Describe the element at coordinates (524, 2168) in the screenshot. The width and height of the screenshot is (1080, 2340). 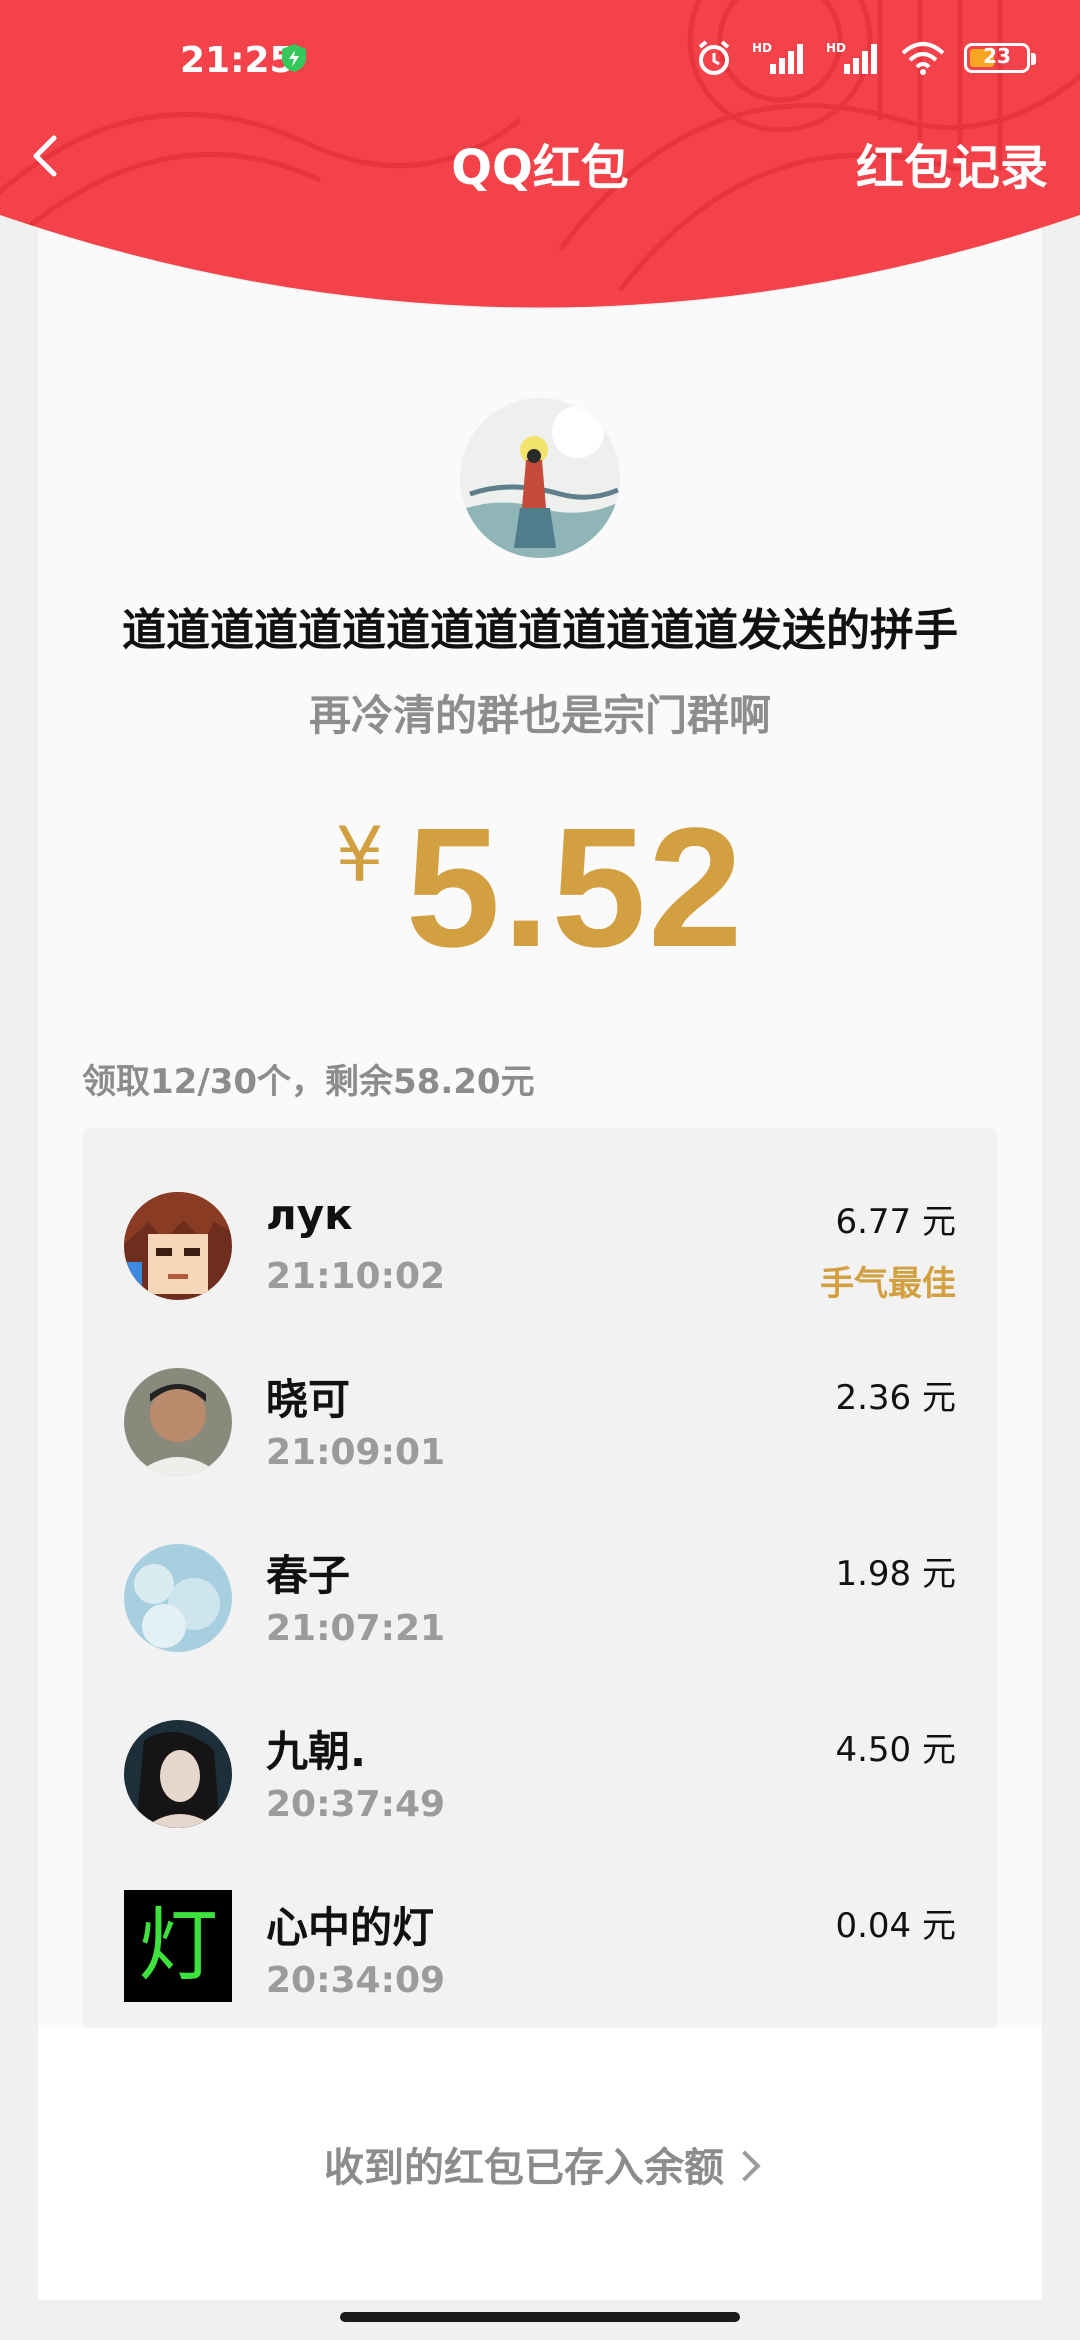
I see `balance-link-label: 收到的红包已存入余额` at that location.